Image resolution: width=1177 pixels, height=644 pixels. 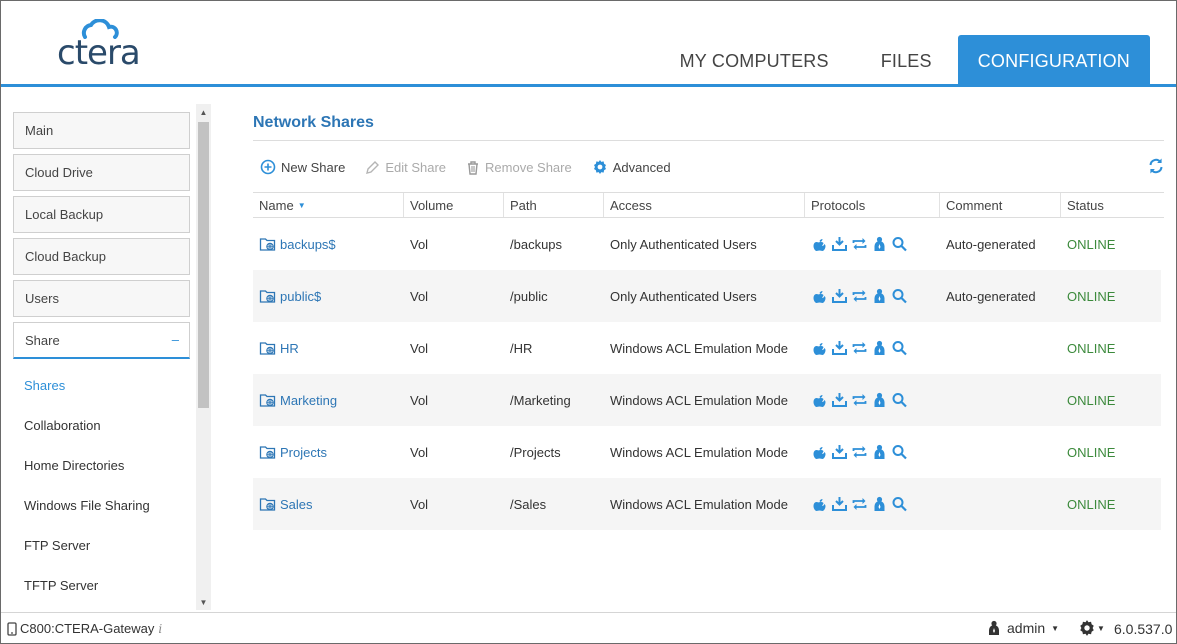 What do you see at coordinates (160, 629) in the screenshot?
I see `info-icon: i` at bounding box center [160, 629].